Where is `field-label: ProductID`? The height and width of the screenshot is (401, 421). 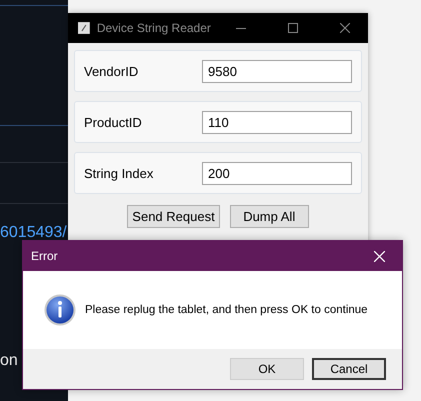 field-label: ProductID is located at coordinates (113, 122).